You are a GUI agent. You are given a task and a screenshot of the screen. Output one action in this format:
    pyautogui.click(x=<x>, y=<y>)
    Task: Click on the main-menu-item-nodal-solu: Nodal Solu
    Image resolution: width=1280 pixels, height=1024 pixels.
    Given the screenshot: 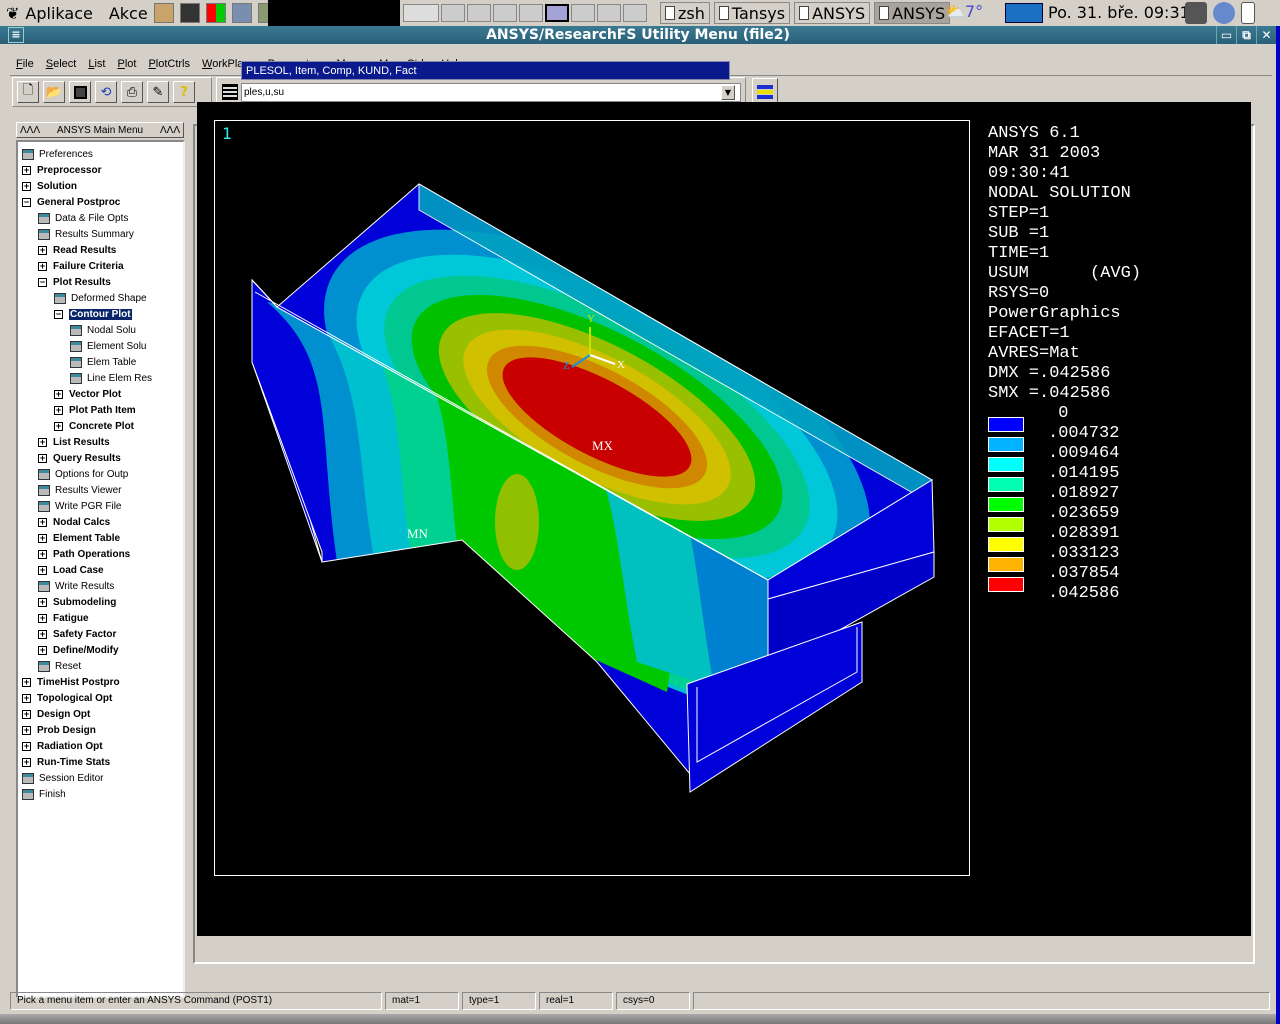 What is the action you would take?
    pyautogui.click(x=100, y=330)
    